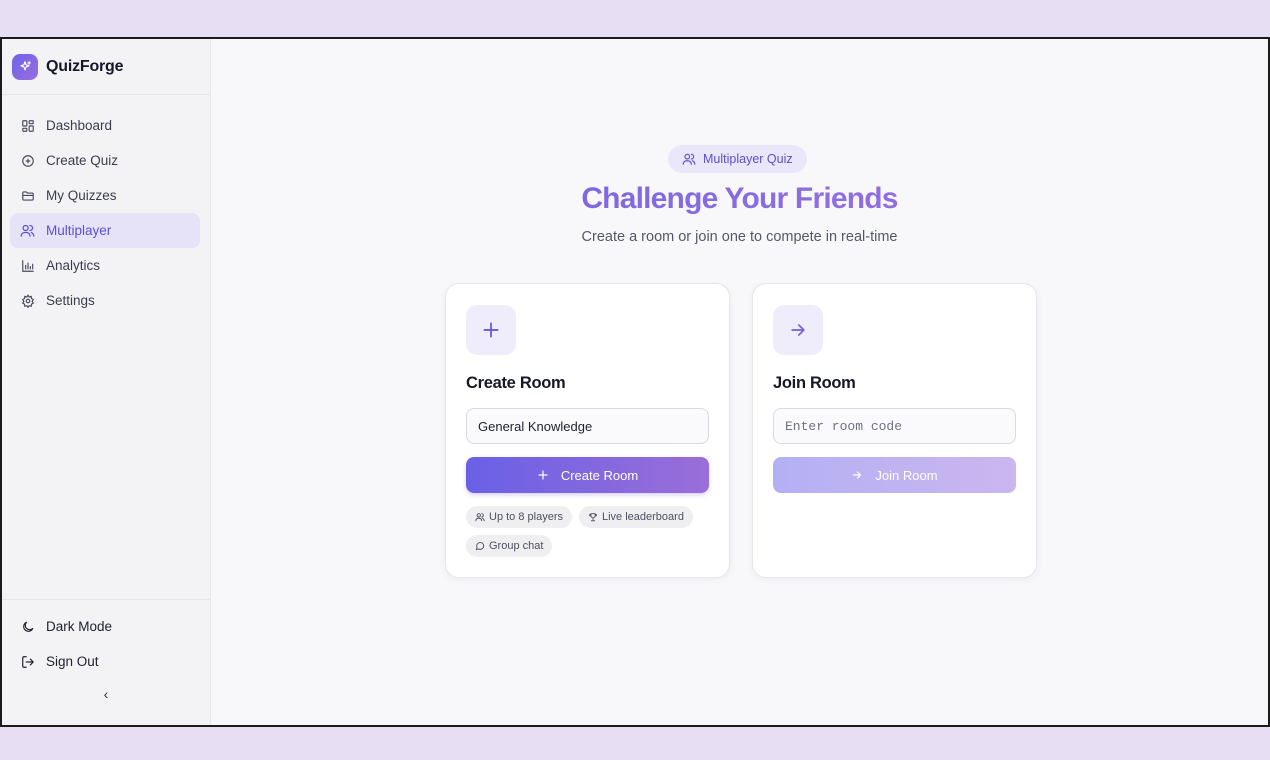  What do you see at coordinates (748, 159) in the screenshot?
I see `badge-label: Multiplayer Quiz` at bounding box center [748, 159].